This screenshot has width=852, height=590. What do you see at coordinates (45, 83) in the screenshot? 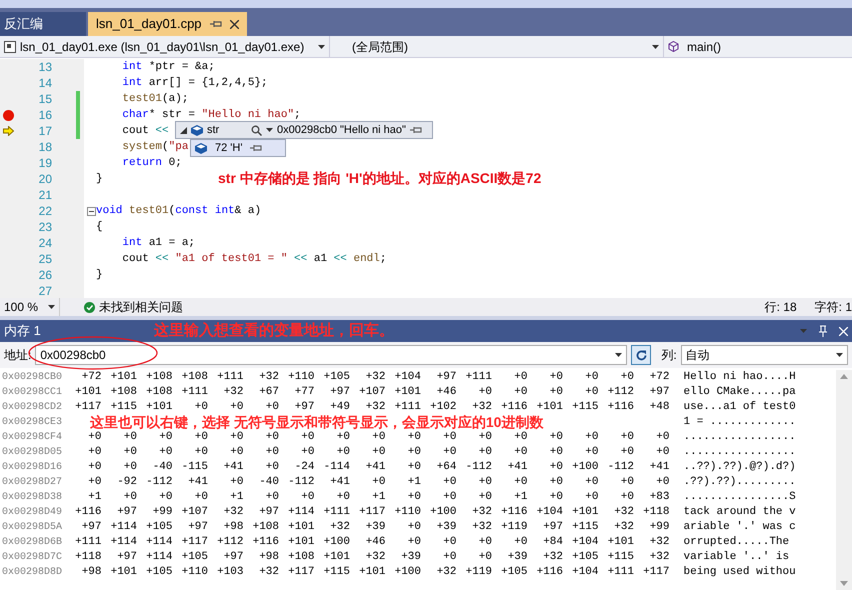
I see `line-number: 14` at bounding box center [45, 83].